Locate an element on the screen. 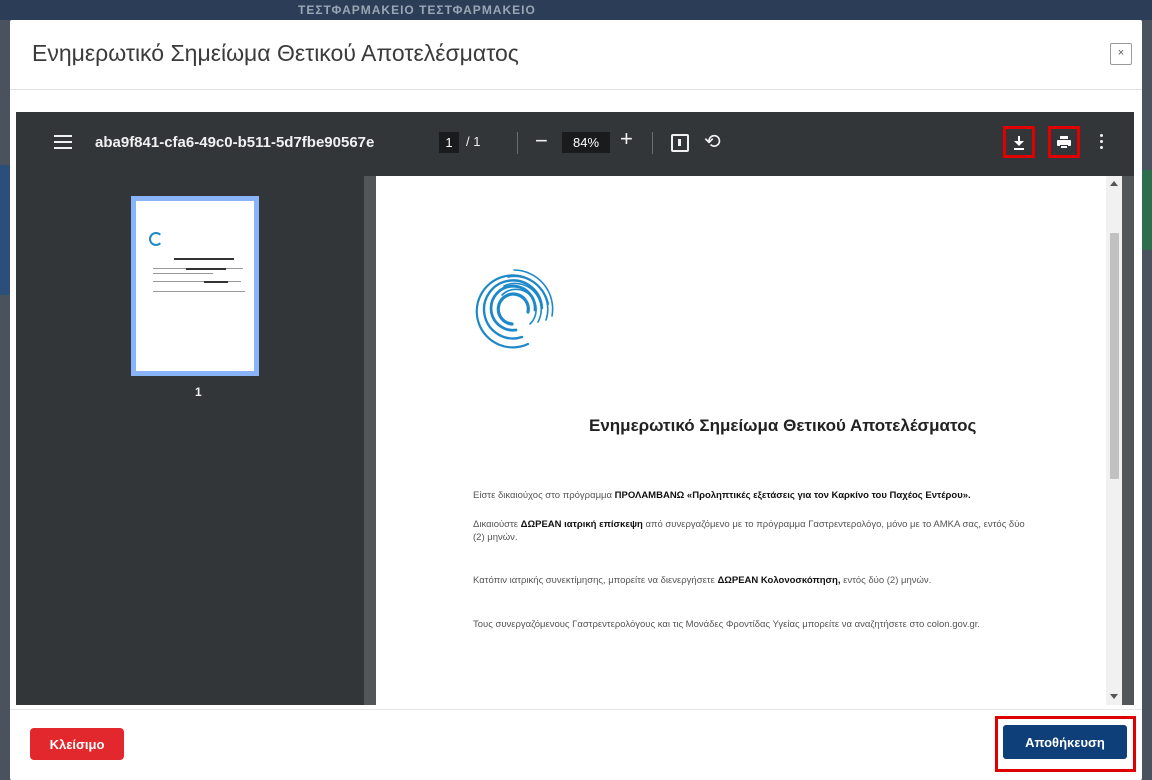 The width and height of the screenshot is (1152, 780). print-icon is located at coordinates (1064, 143).